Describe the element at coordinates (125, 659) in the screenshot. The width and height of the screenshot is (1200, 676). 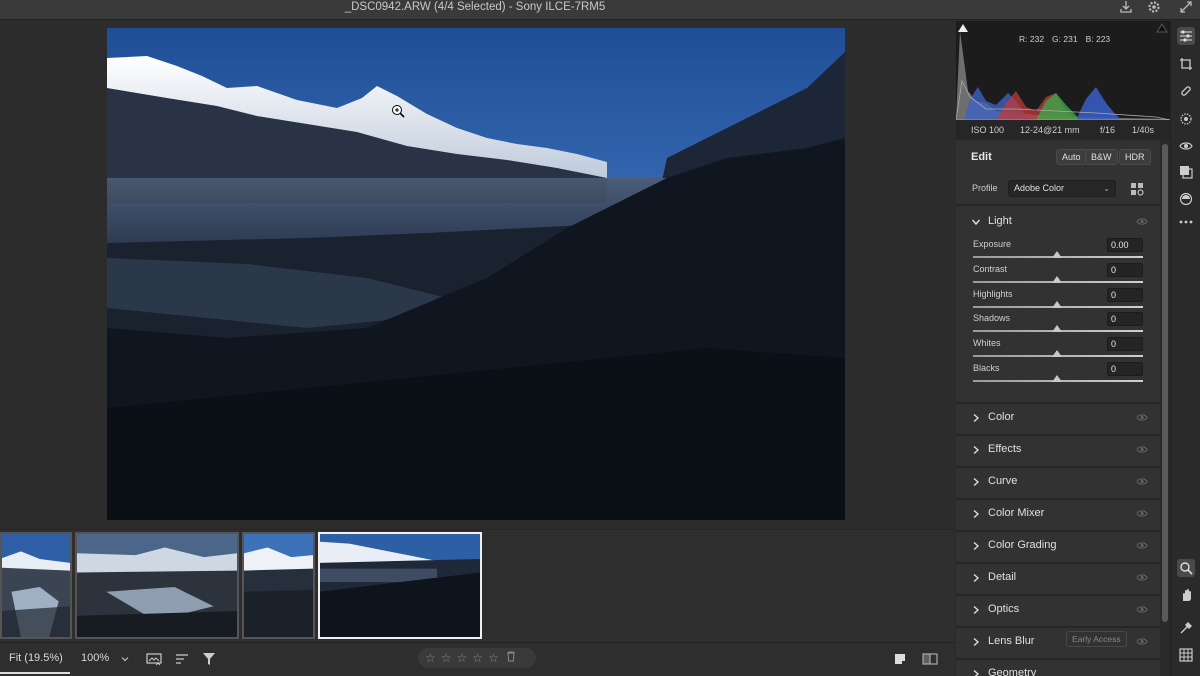
I see `chevron-down-icon` at that location.